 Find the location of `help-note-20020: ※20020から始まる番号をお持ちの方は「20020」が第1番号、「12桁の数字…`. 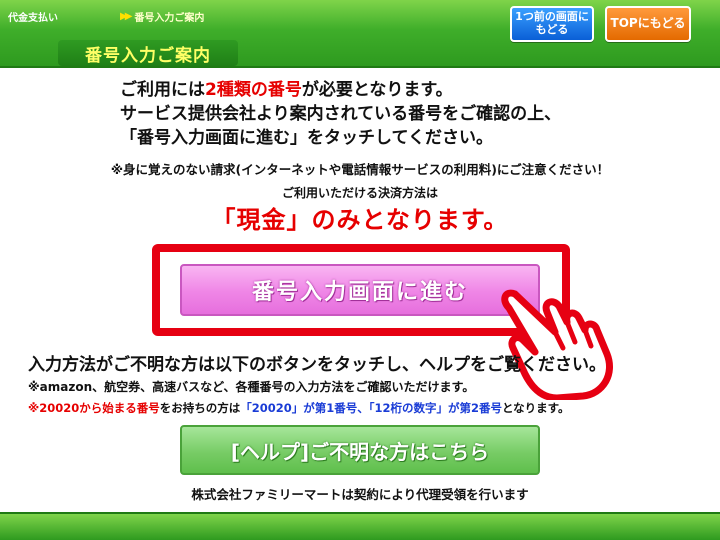

help-note-20020: ※20020から始まる番号をお持ちの方は「20020」が第1番号、「12桁の数字… is located at coordinates (298, 408).